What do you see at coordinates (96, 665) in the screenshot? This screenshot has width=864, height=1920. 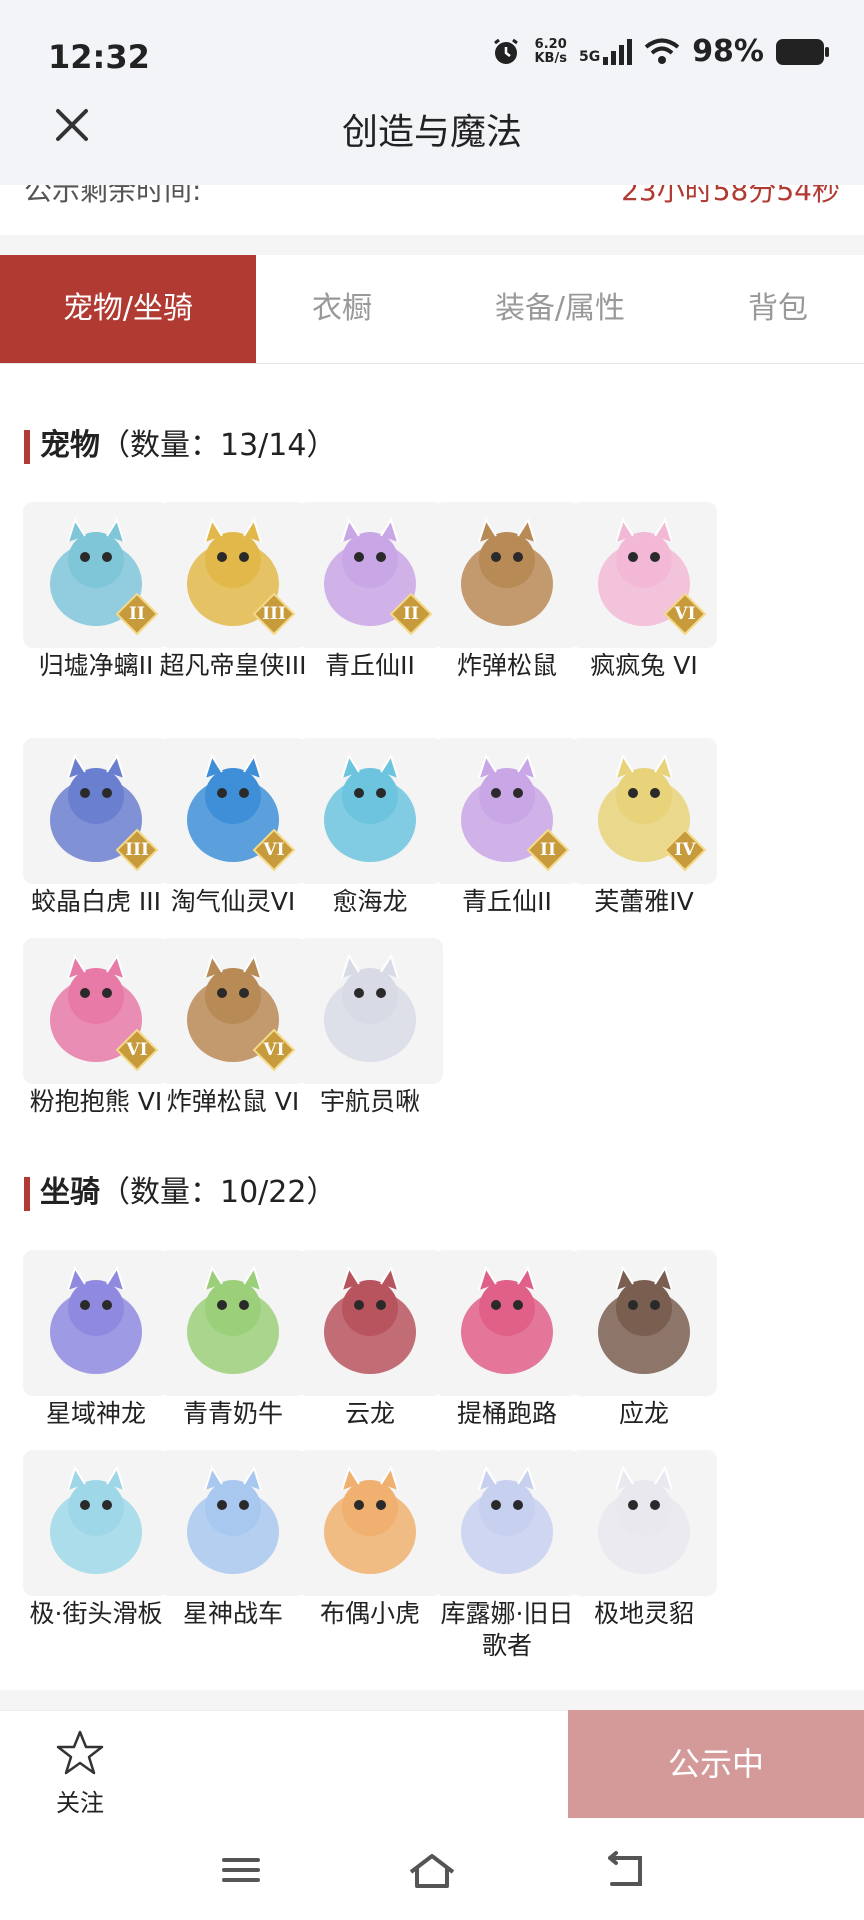 I see `pets-name: 归墟净螭II` at bounding box center [96, 665].